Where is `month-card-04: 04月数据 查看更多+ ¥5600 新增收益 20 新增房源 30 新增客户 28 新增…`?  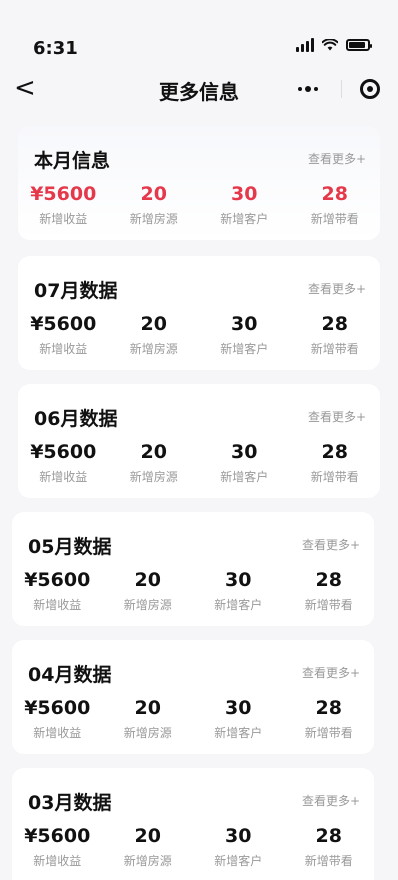
month-card-04: 04月数据 查看更多+ ¥5600 新增收益 20 新增房源 30 新增客户 28 新增… is located at coordinates (193, 697).